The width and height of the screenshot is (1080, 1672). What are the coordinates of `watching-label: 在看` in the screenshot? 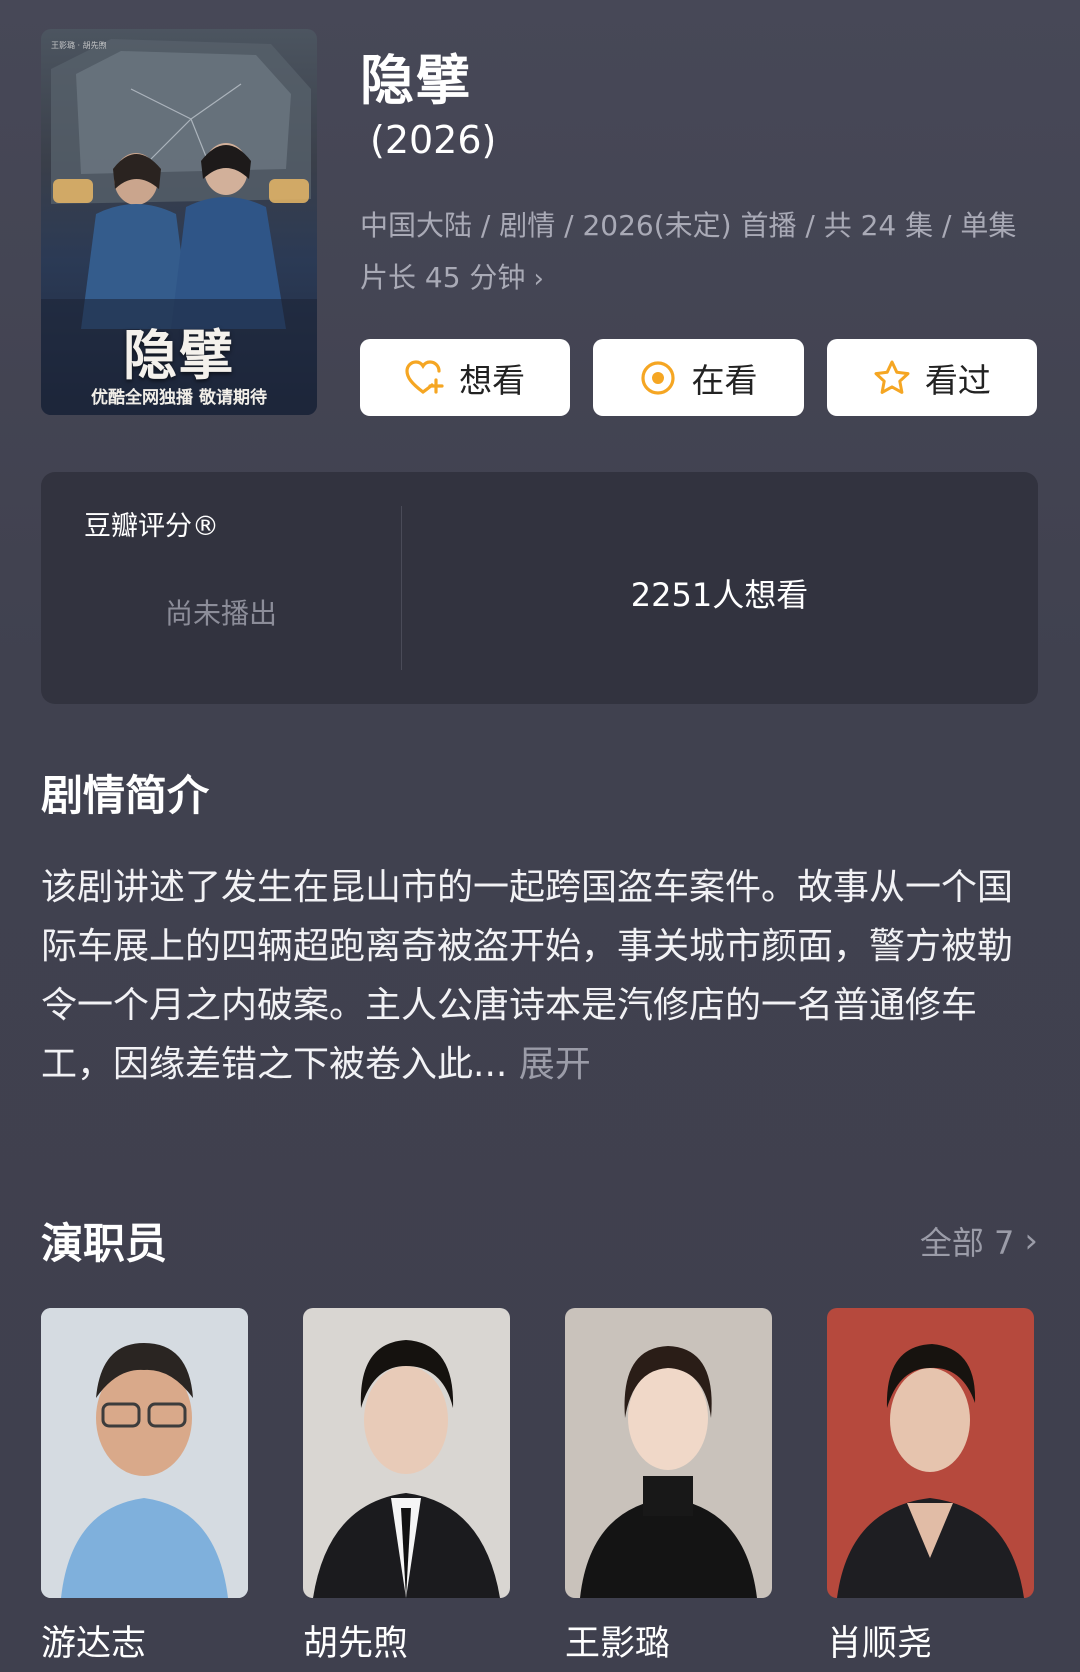 It's located at (724, 380).